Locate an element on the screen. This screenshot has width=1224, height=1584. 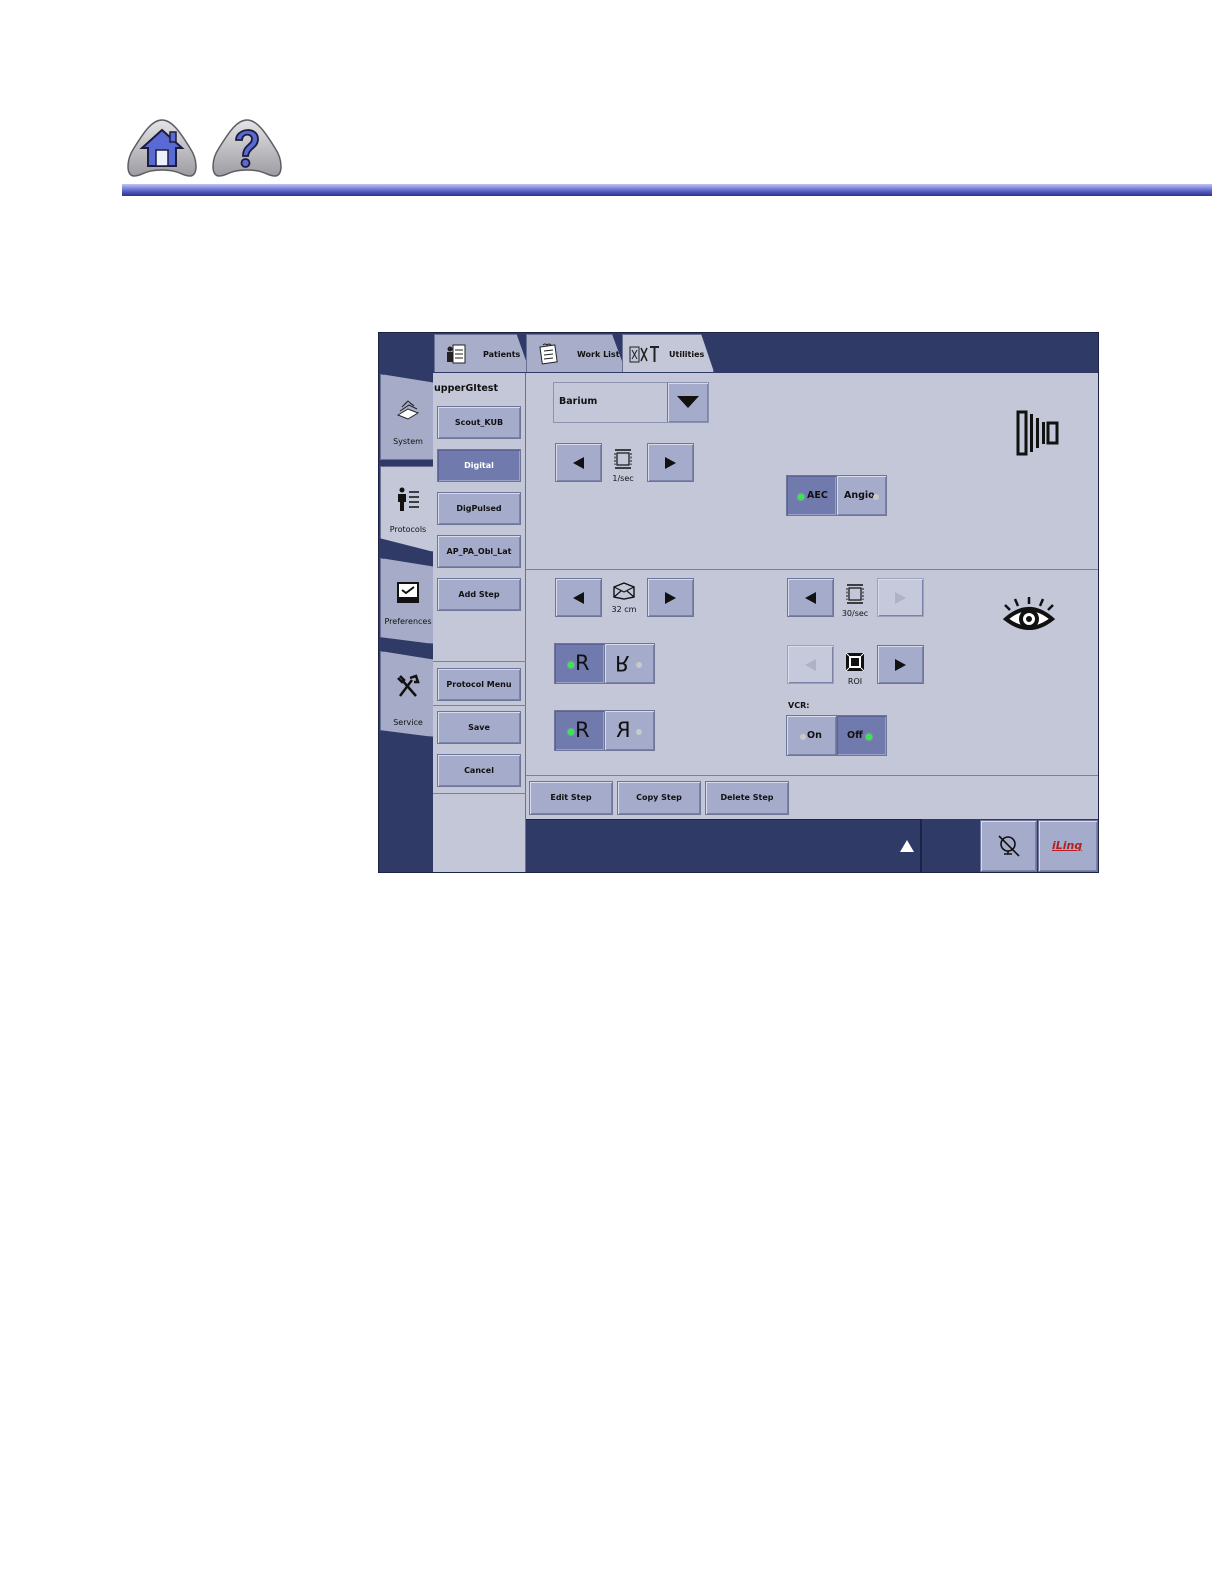
step-button-scout-kub: Scout_KUB is located at coordinates (479, 422).